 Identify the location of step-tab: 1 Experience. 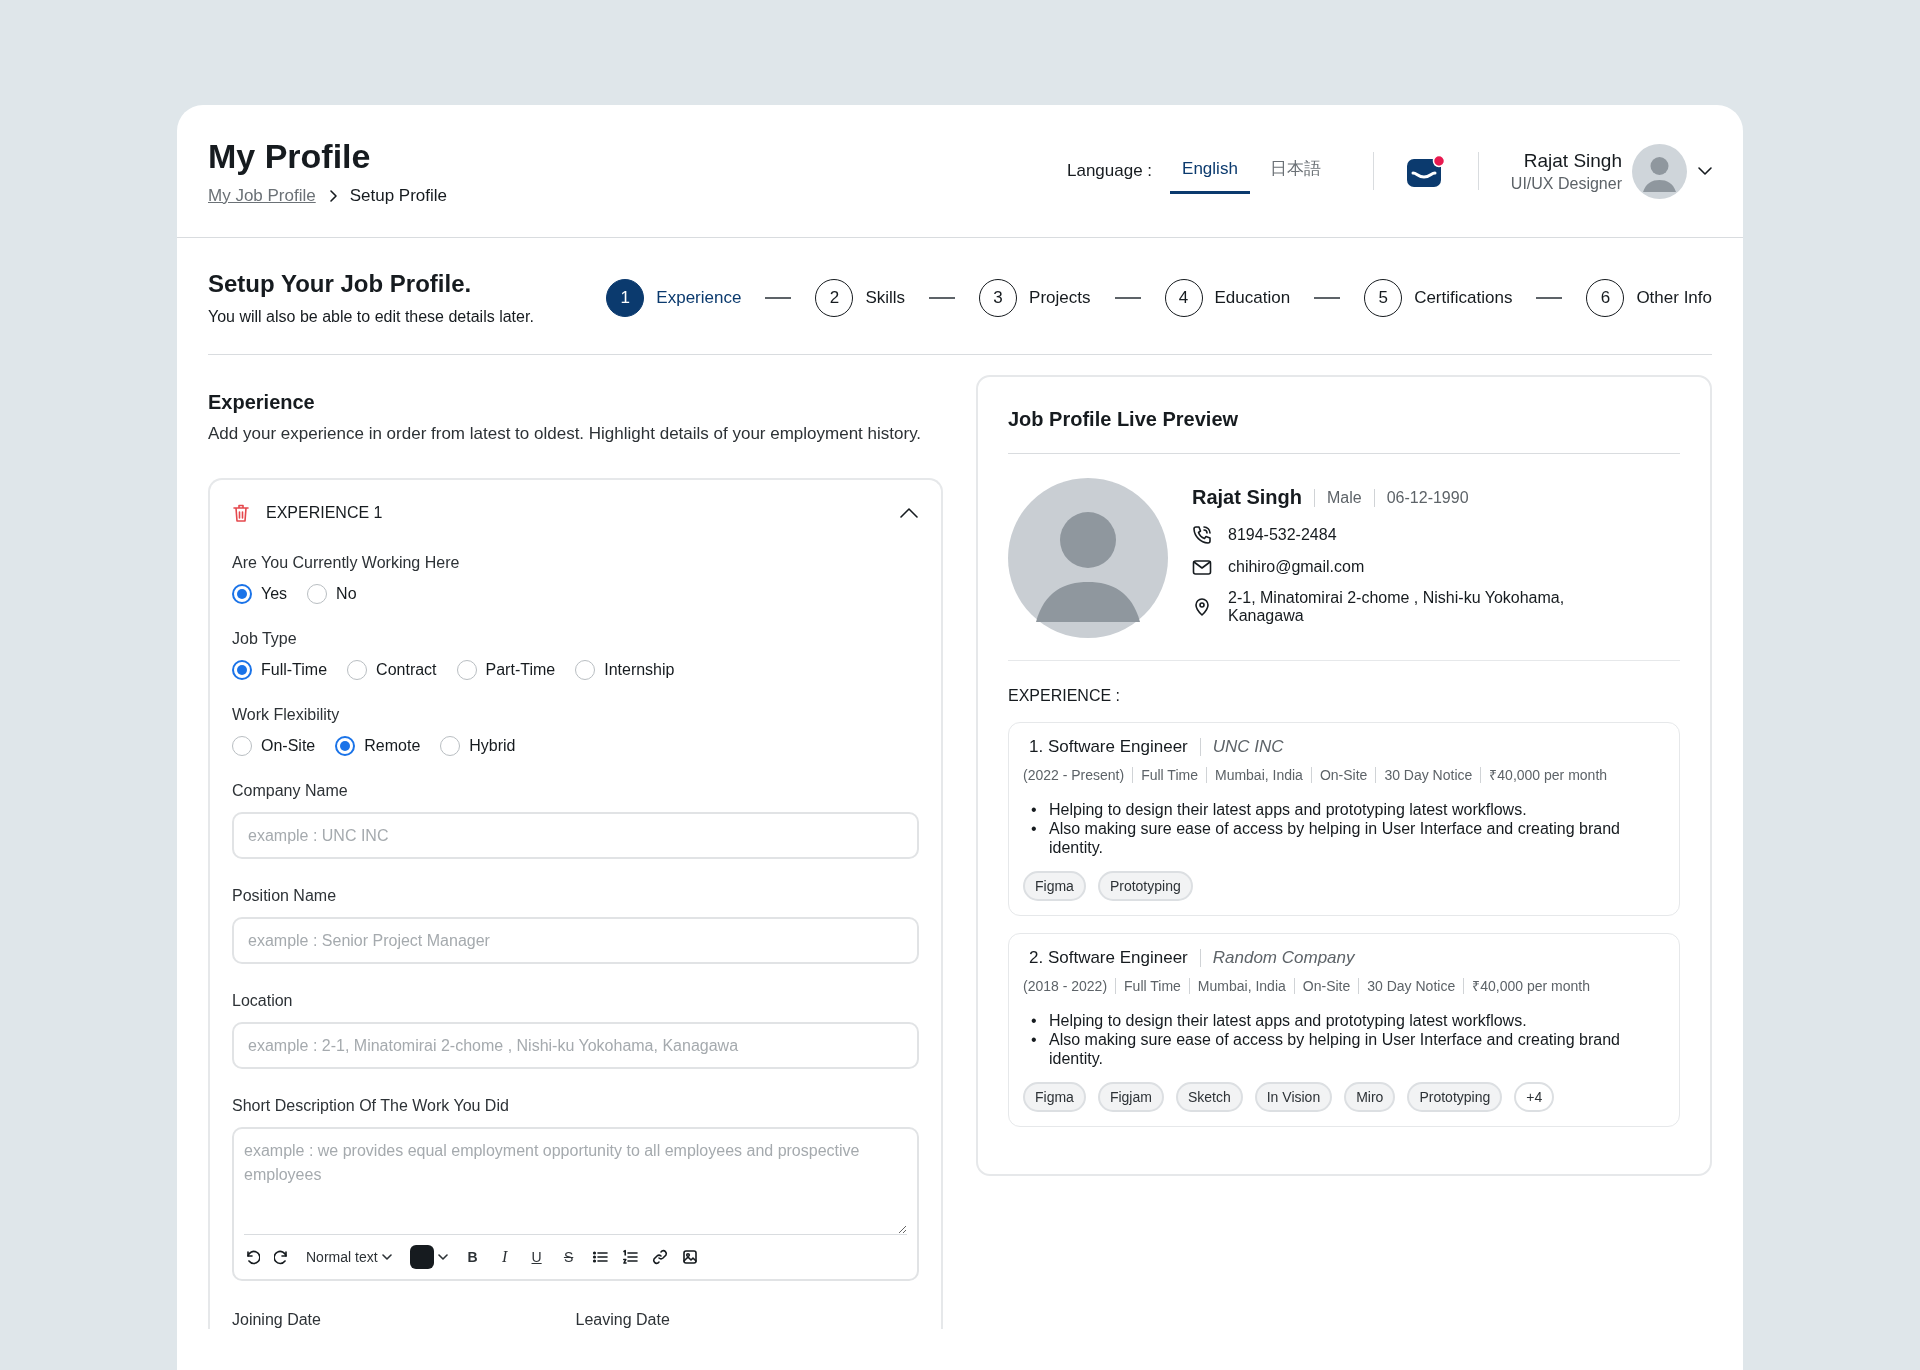
(674, 298).